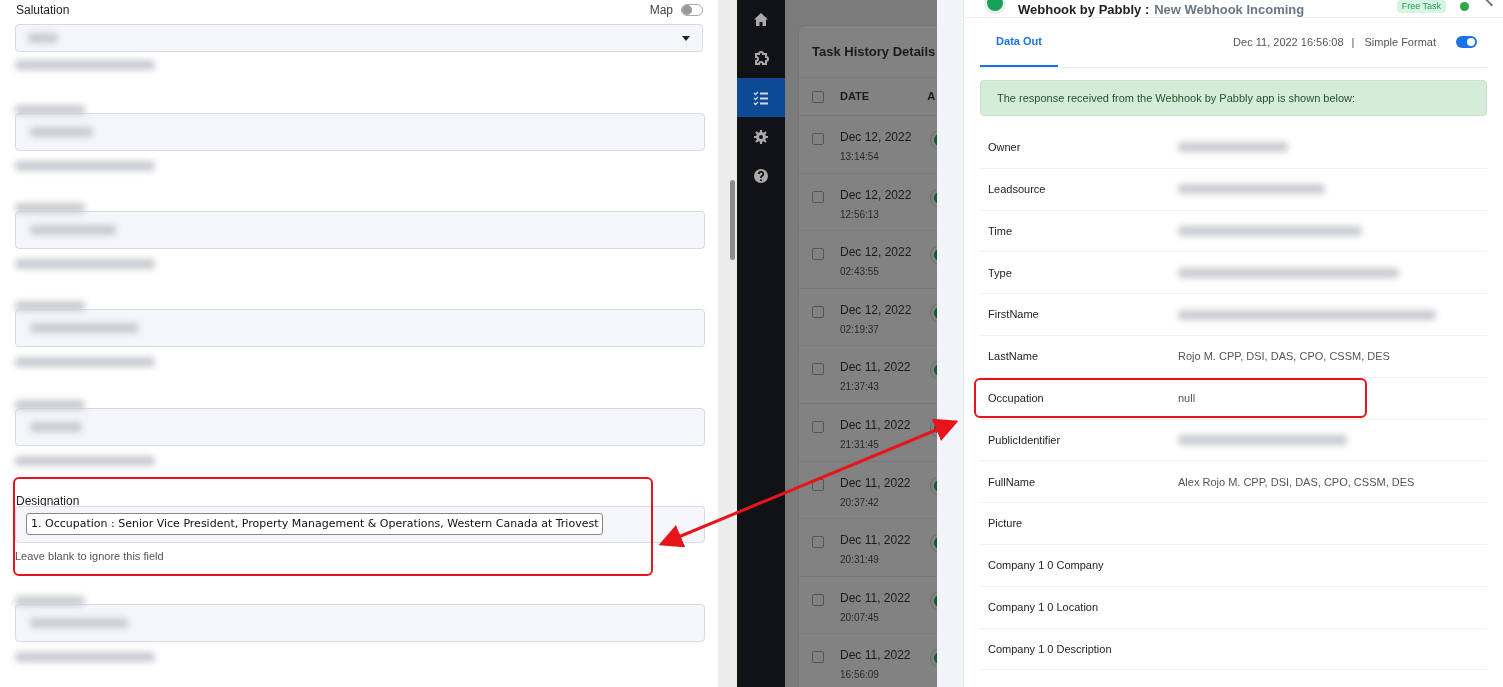 Image resolution: width=1503 pixels, height=687 pixels. I want to click on map-toggle, so click(692, 10).